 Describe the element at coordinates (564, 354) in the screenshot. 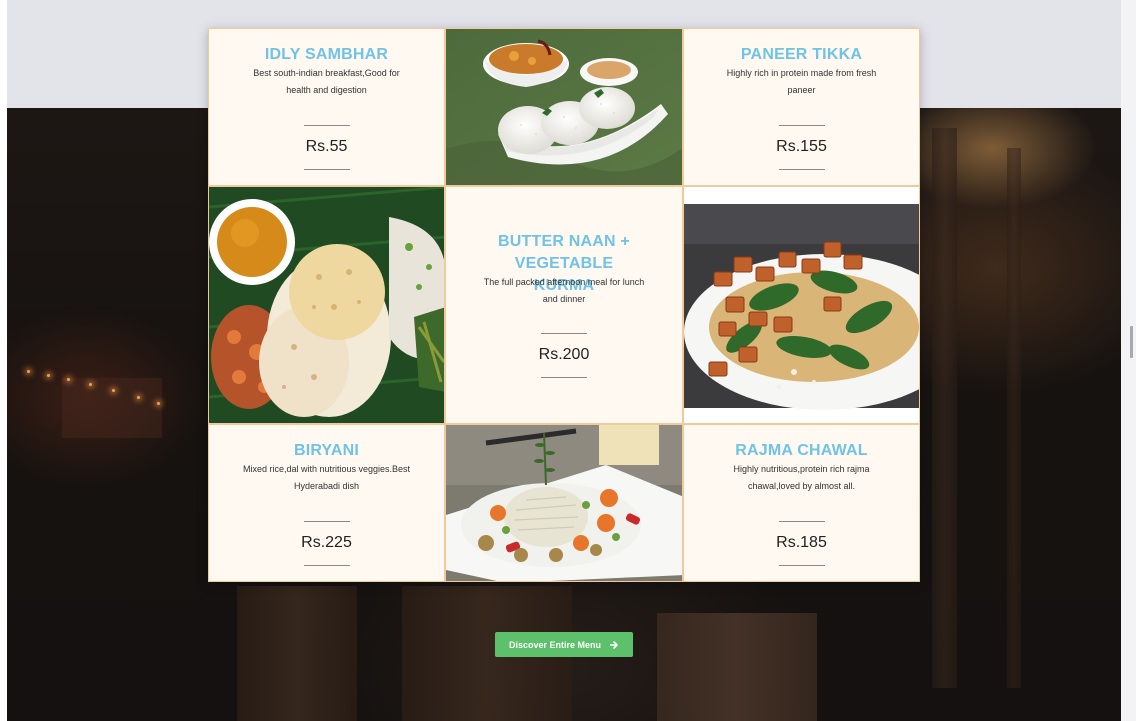

I see `dish-price: Rs.200` at that location.